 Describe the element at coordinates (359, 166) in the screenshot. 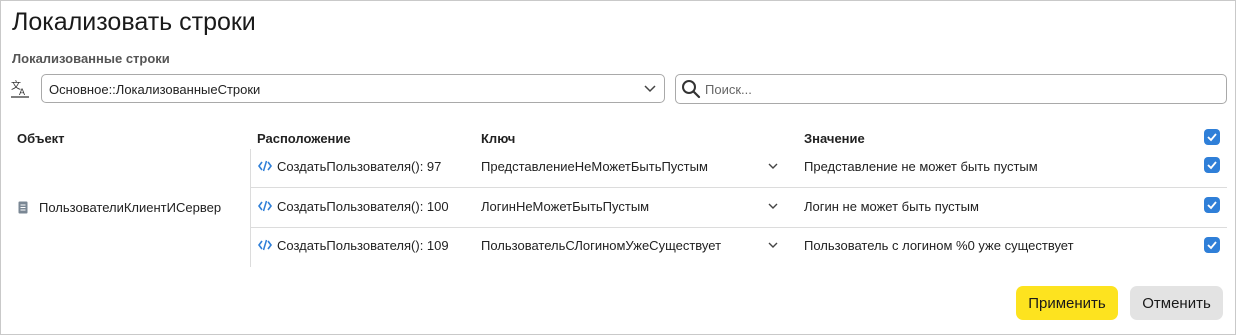

I see `location-link: СоздатьПользователя(): 97` at that location.